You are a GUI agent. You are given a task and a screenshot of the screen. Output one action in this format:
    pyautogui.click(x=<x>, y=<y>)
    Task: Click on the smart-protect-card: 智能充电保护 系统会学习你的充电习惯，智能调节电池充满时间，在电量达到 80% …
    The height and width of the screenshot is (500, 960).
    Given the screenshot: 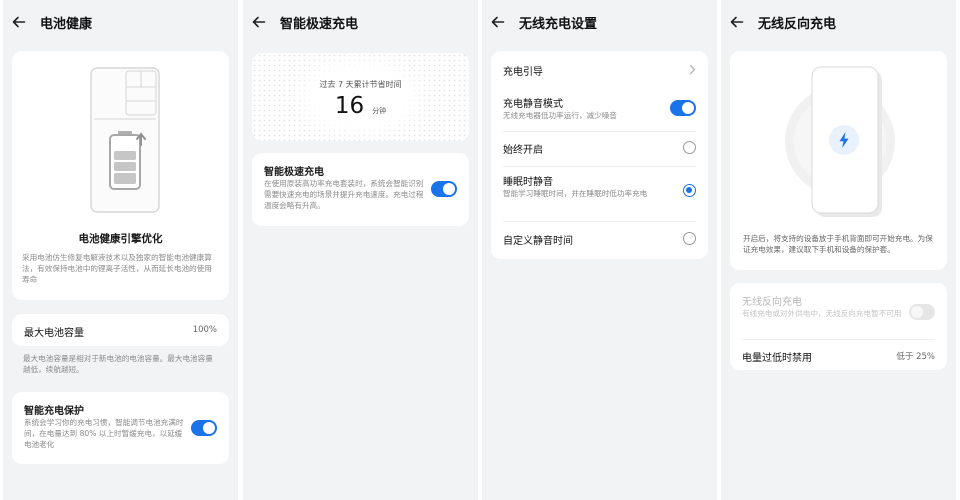 What is the action you would take?
    pyautogui.click(x=120, y=428)
    